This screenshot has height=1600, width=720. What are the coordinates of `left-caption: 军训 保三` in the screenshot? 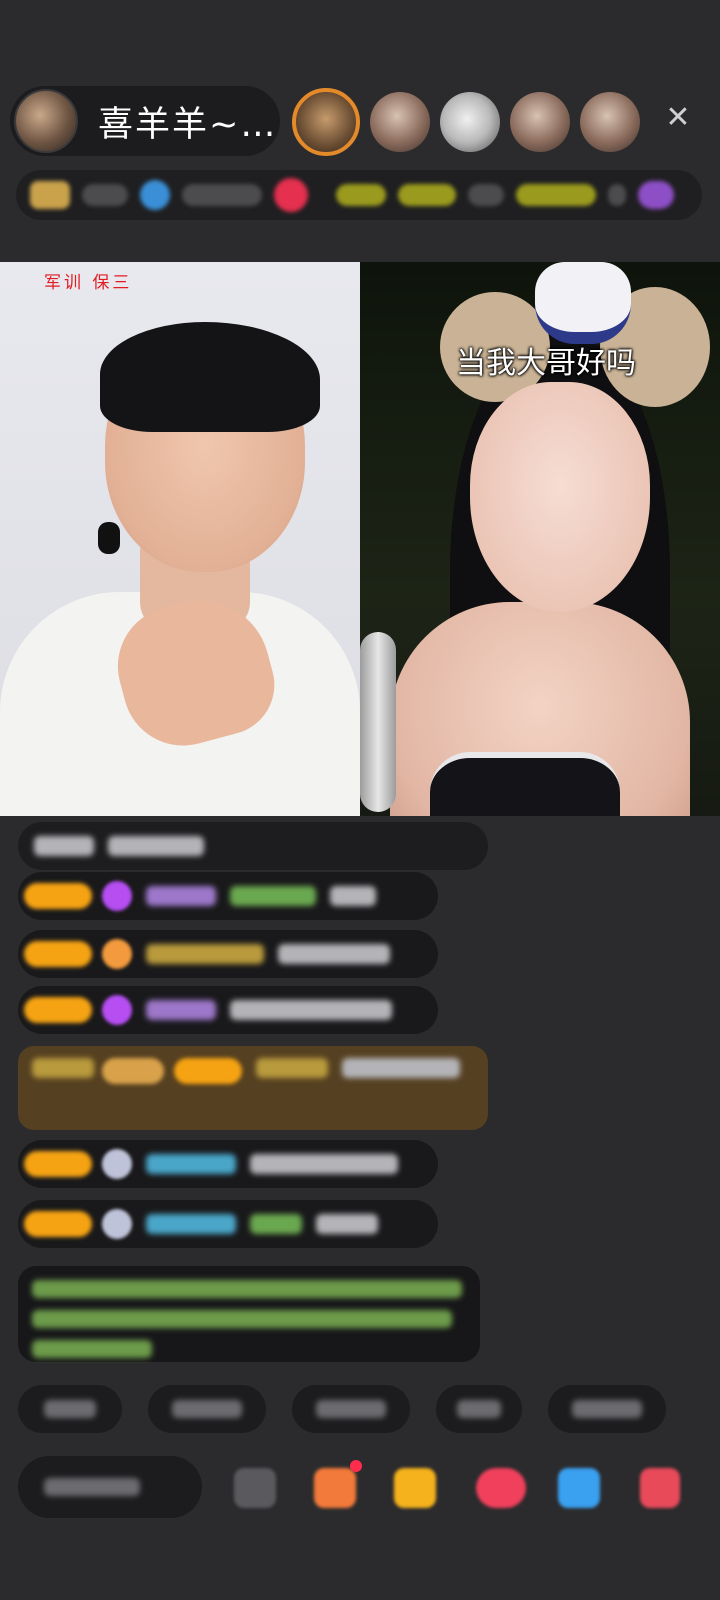 It's located at (88, 283).